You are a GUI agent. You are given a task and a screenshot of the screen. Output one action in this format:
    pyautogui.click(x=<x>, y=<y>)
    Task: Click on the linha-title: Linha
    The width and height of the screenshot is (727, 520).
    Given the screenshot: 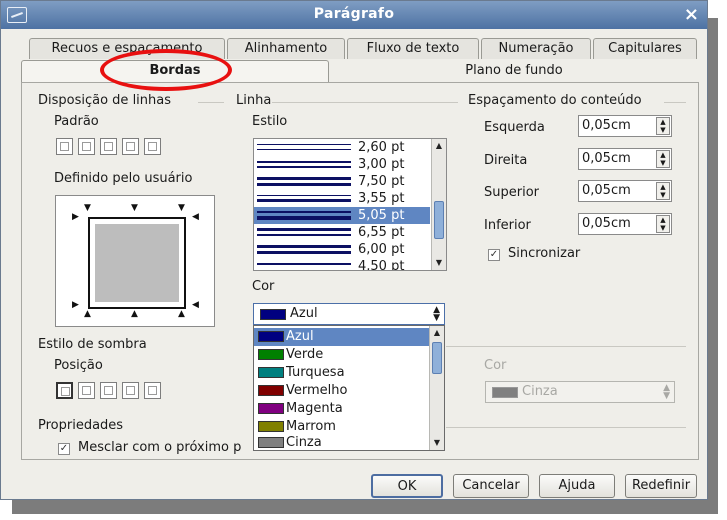 What is the action you would take?
    pyautogui.click(x=254, y=100)
    